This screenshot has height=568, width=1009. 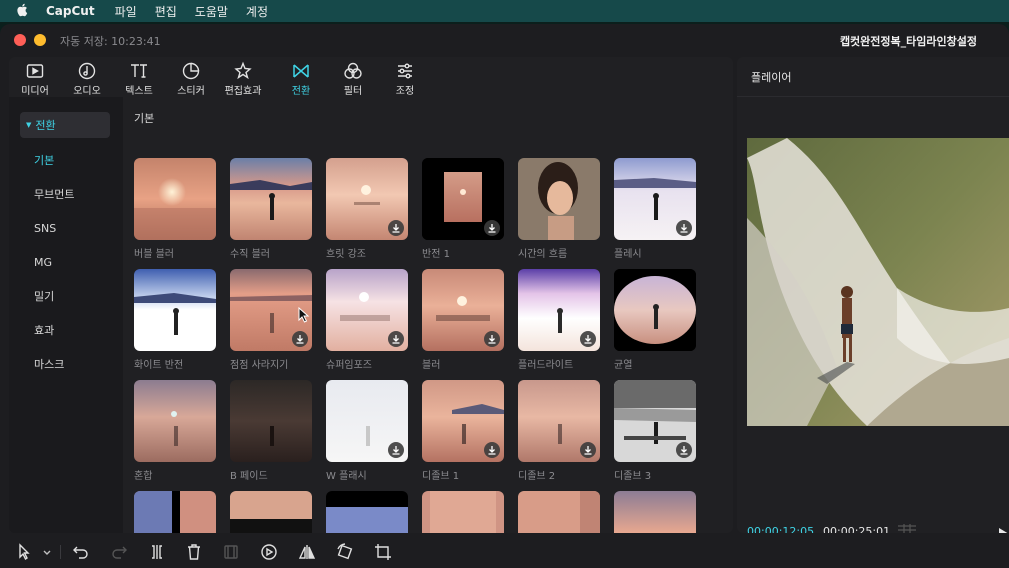 What do you see at coordinates (81, 552) in the screenshot?
I see `undo-button` at bounding box center [81, 552].